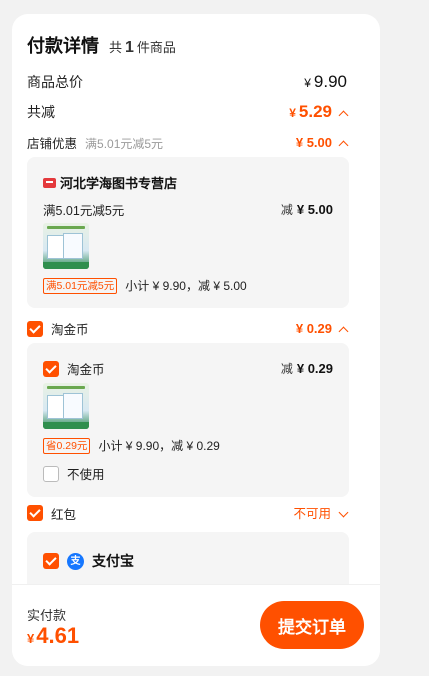 The width and height of the screenshot is (429, 676). Describe the element at coordinates (312, 625) in the screenshot. I see `submit-order-button: 提交订单` at that location.